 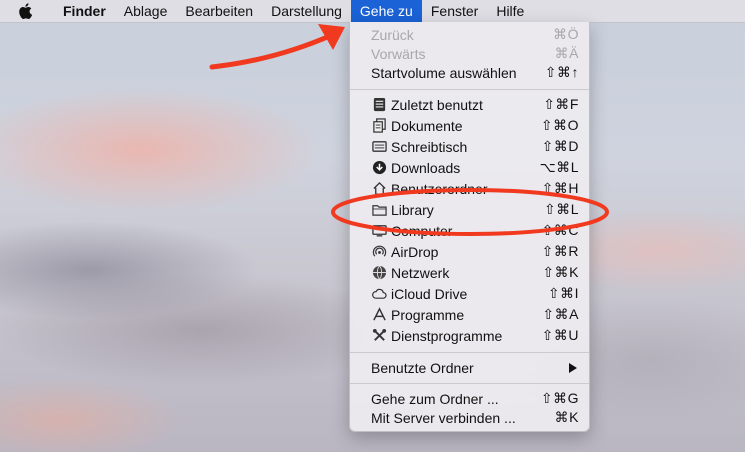 What do you see at coordinates (379, 105) in the screenshot?
I see `recents-icon` at bounding box center [379, 105].